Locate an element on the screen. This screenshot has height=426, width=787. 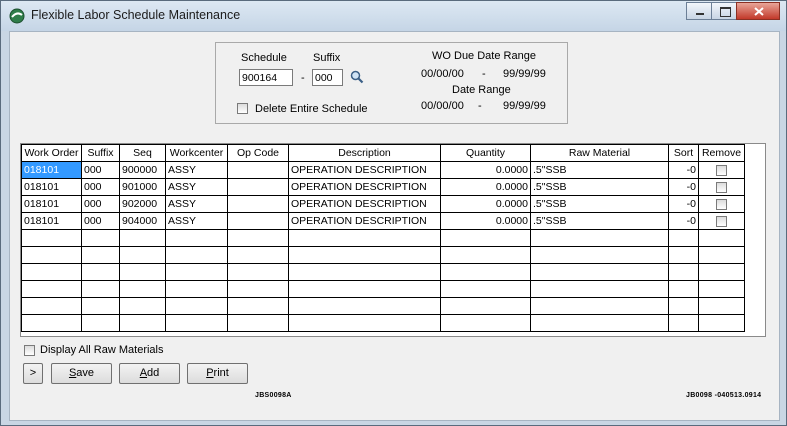
cell-seq: 900000 is located at coordinates (142, 170).